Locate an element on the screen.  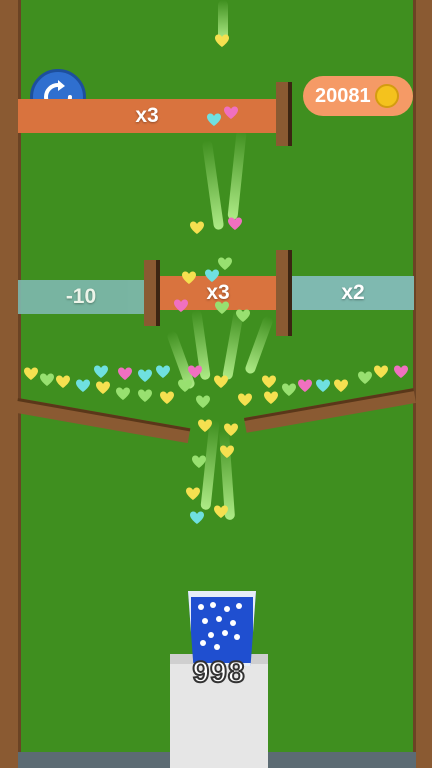
cup-hearts is located at coordinates (220, 626).